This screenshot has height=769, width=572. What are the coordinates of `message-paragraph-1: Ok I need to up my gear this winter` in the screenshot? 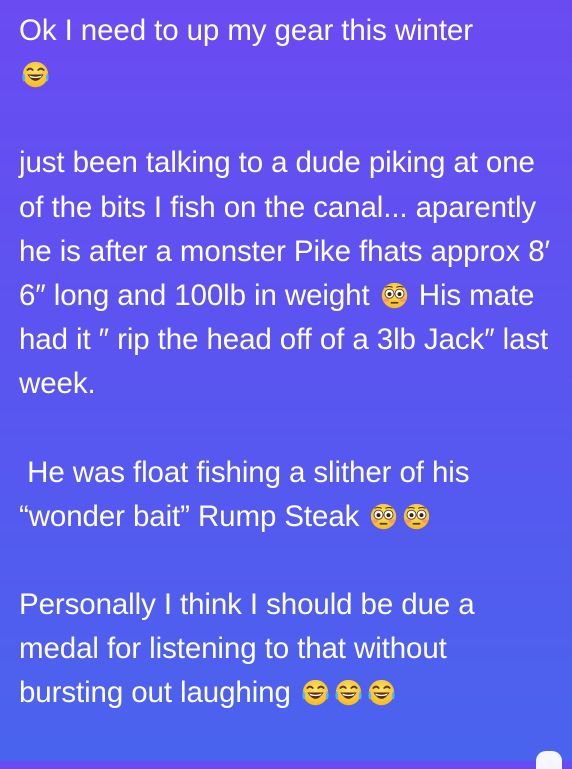 It's located at (286, 53).